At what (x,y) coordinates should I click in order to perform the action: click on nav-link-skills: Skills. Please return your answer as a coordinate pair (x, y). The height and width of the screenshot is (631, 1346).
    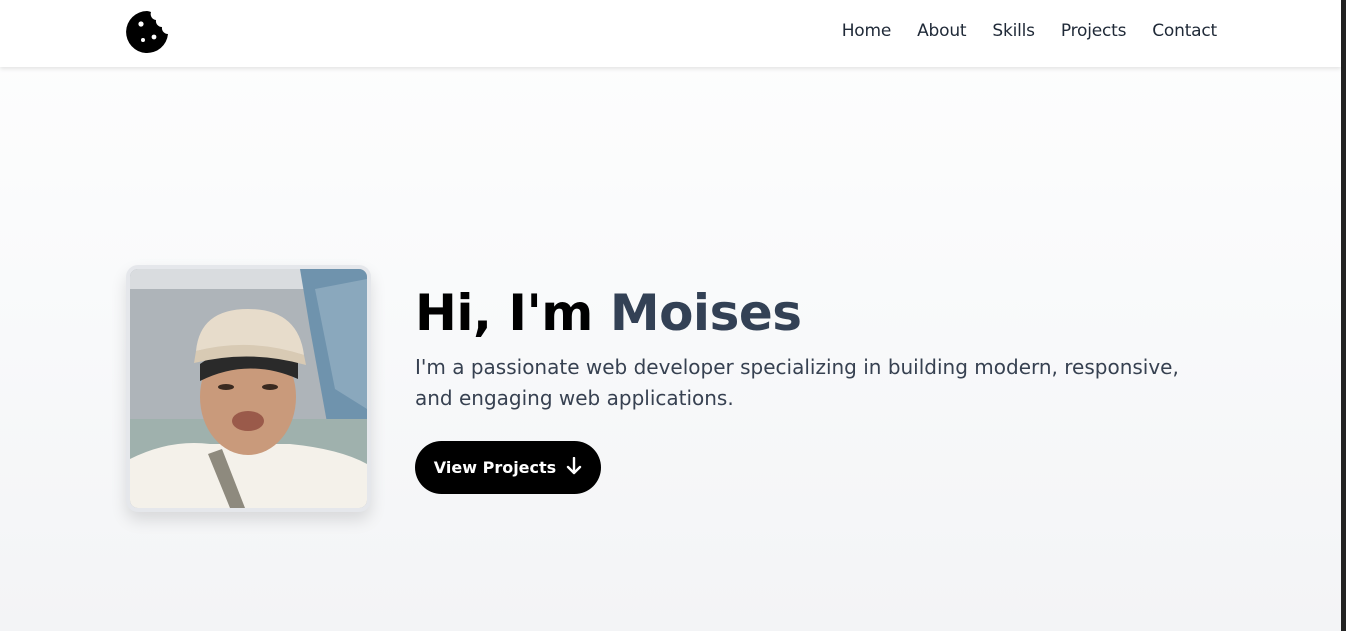
    Looking at the image, I should click on (1013, 31).